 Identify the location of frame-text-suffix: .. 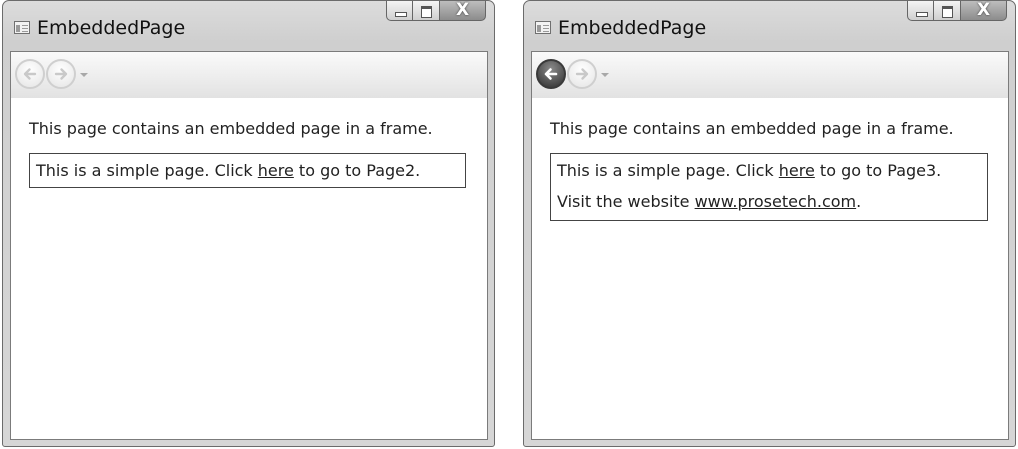
(859, 201).